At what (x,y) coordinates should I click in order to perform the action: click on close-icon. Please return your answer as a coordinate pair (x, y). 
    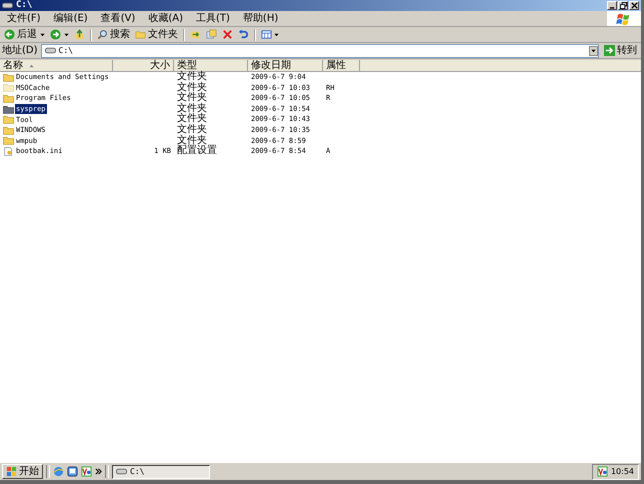
    Looking at the image, I should click on (634, 5).